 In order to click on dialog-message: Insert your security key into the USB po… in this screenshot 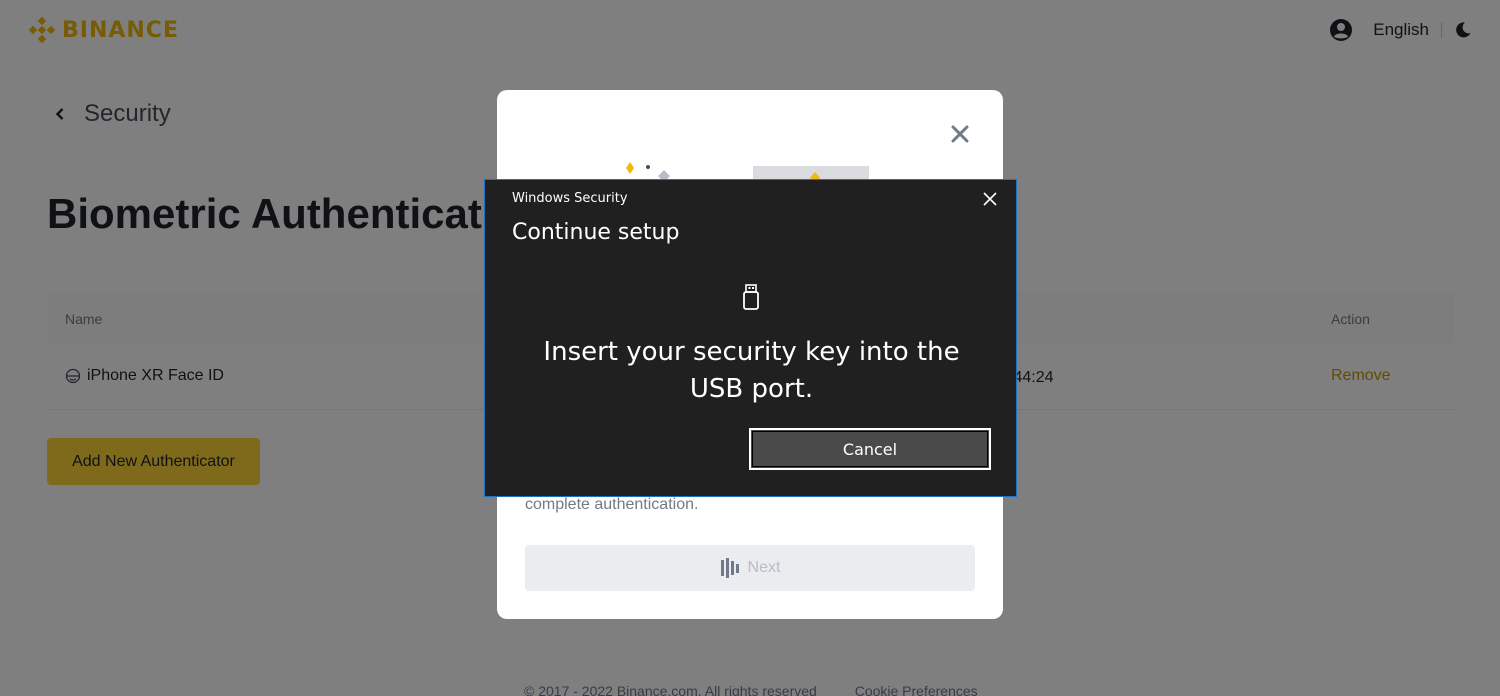, I will do `click(751, 370)`.